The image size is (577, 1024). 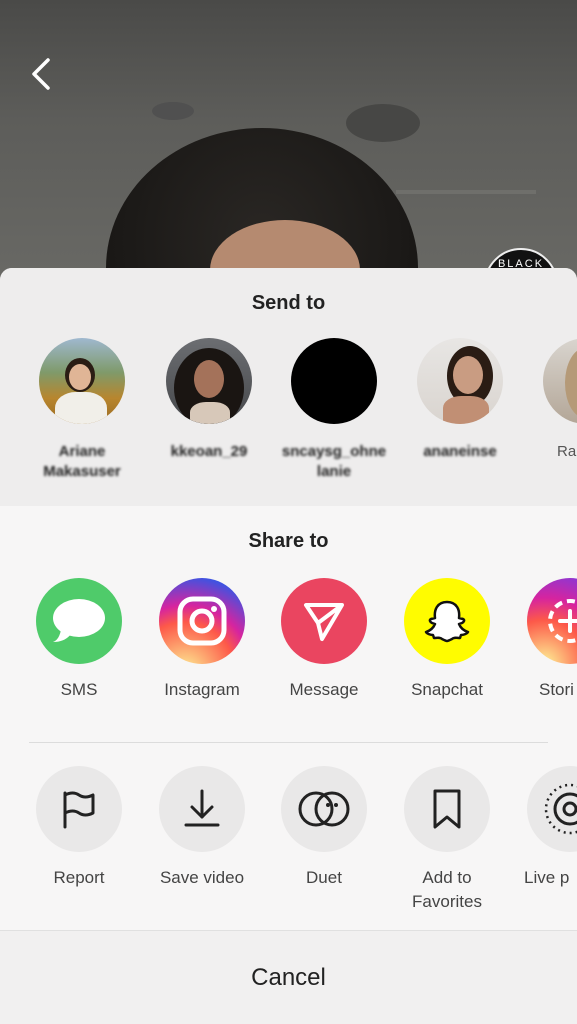 What do you see at coordinates (79, 689) in the screenshot?
I see `app-label: SMS` at bounding box center [79, 689].